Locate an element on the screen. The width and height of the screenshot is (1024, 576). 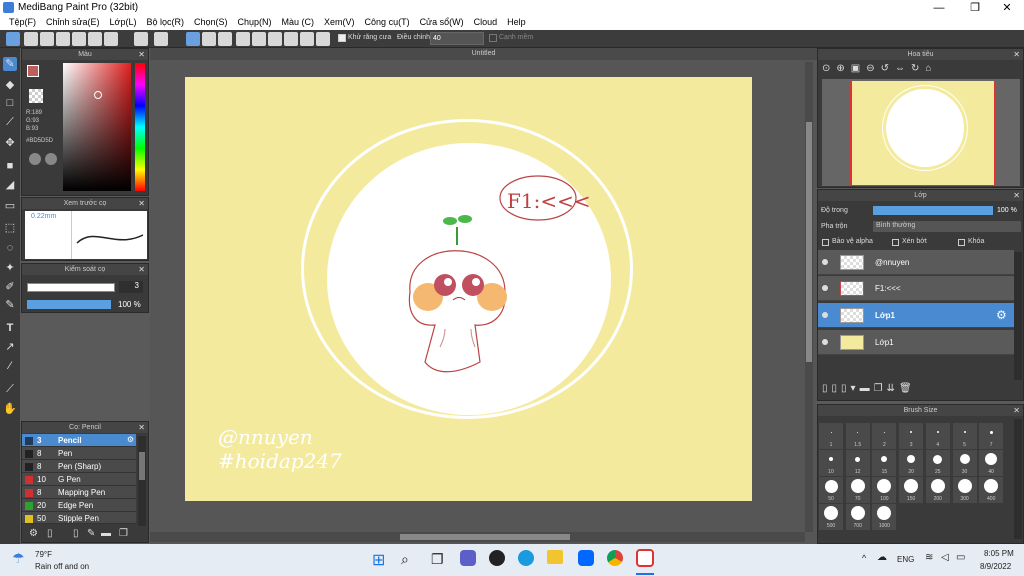
brush-size-option: 3 is located at coordinates (911, 436).